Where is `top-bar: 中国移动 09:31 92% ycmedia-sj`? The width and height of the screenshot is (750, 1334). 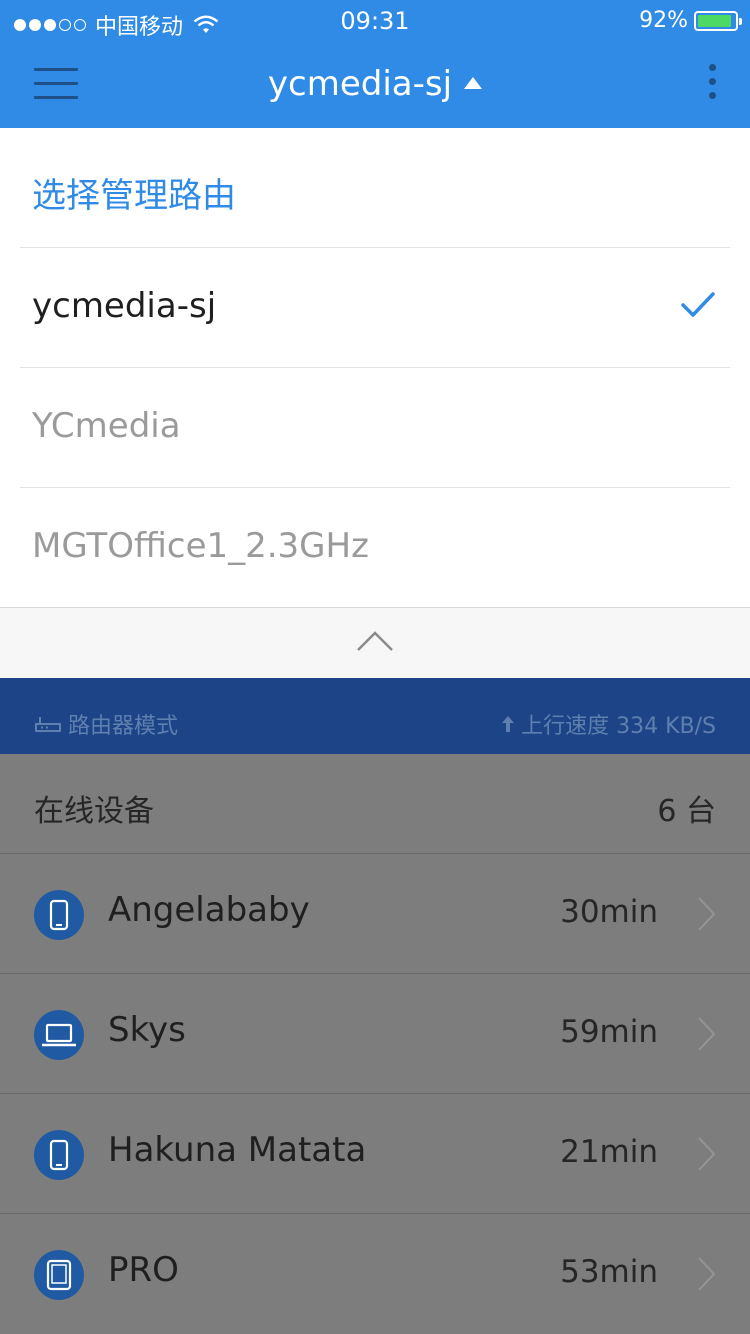 top-bar: 中国移动 09:31 92% ycmedia-sj is located at coordinates (375, 64).